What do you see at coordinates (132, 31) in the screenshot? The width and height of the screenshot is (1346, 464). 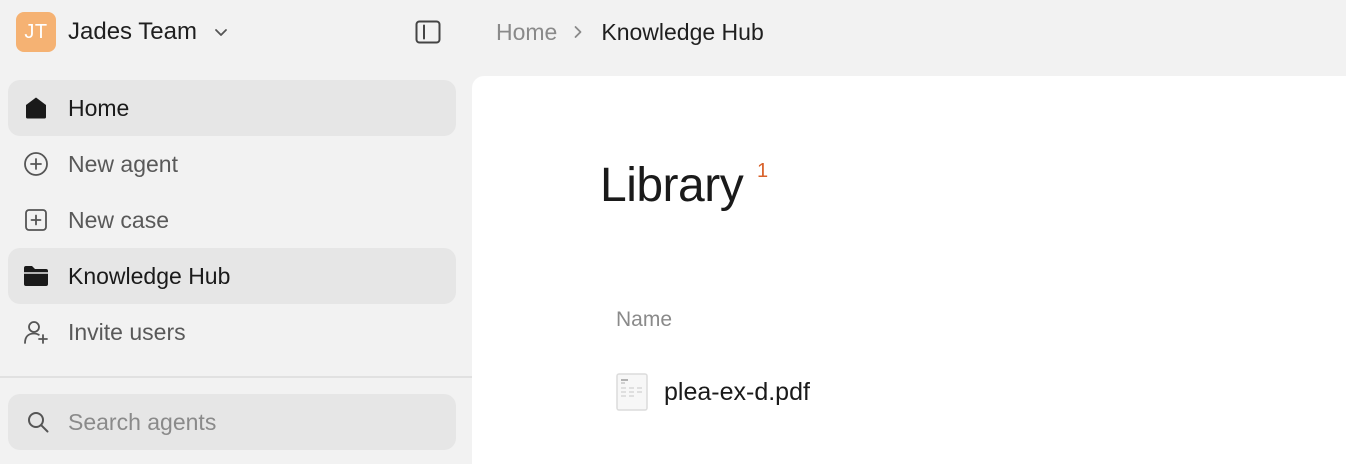 I see `team-name: Jades Team` at bounding box center [132, 31].